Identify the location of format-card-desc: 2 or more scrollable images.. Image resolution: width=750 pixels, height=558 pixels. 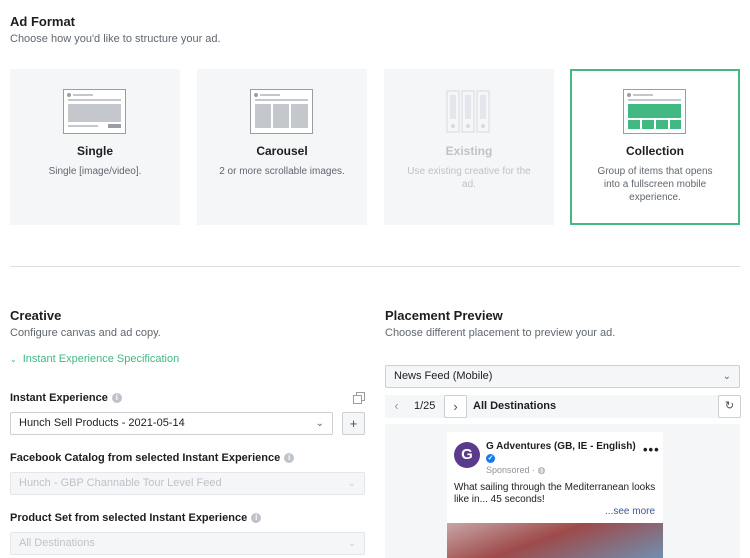
(282, 171).